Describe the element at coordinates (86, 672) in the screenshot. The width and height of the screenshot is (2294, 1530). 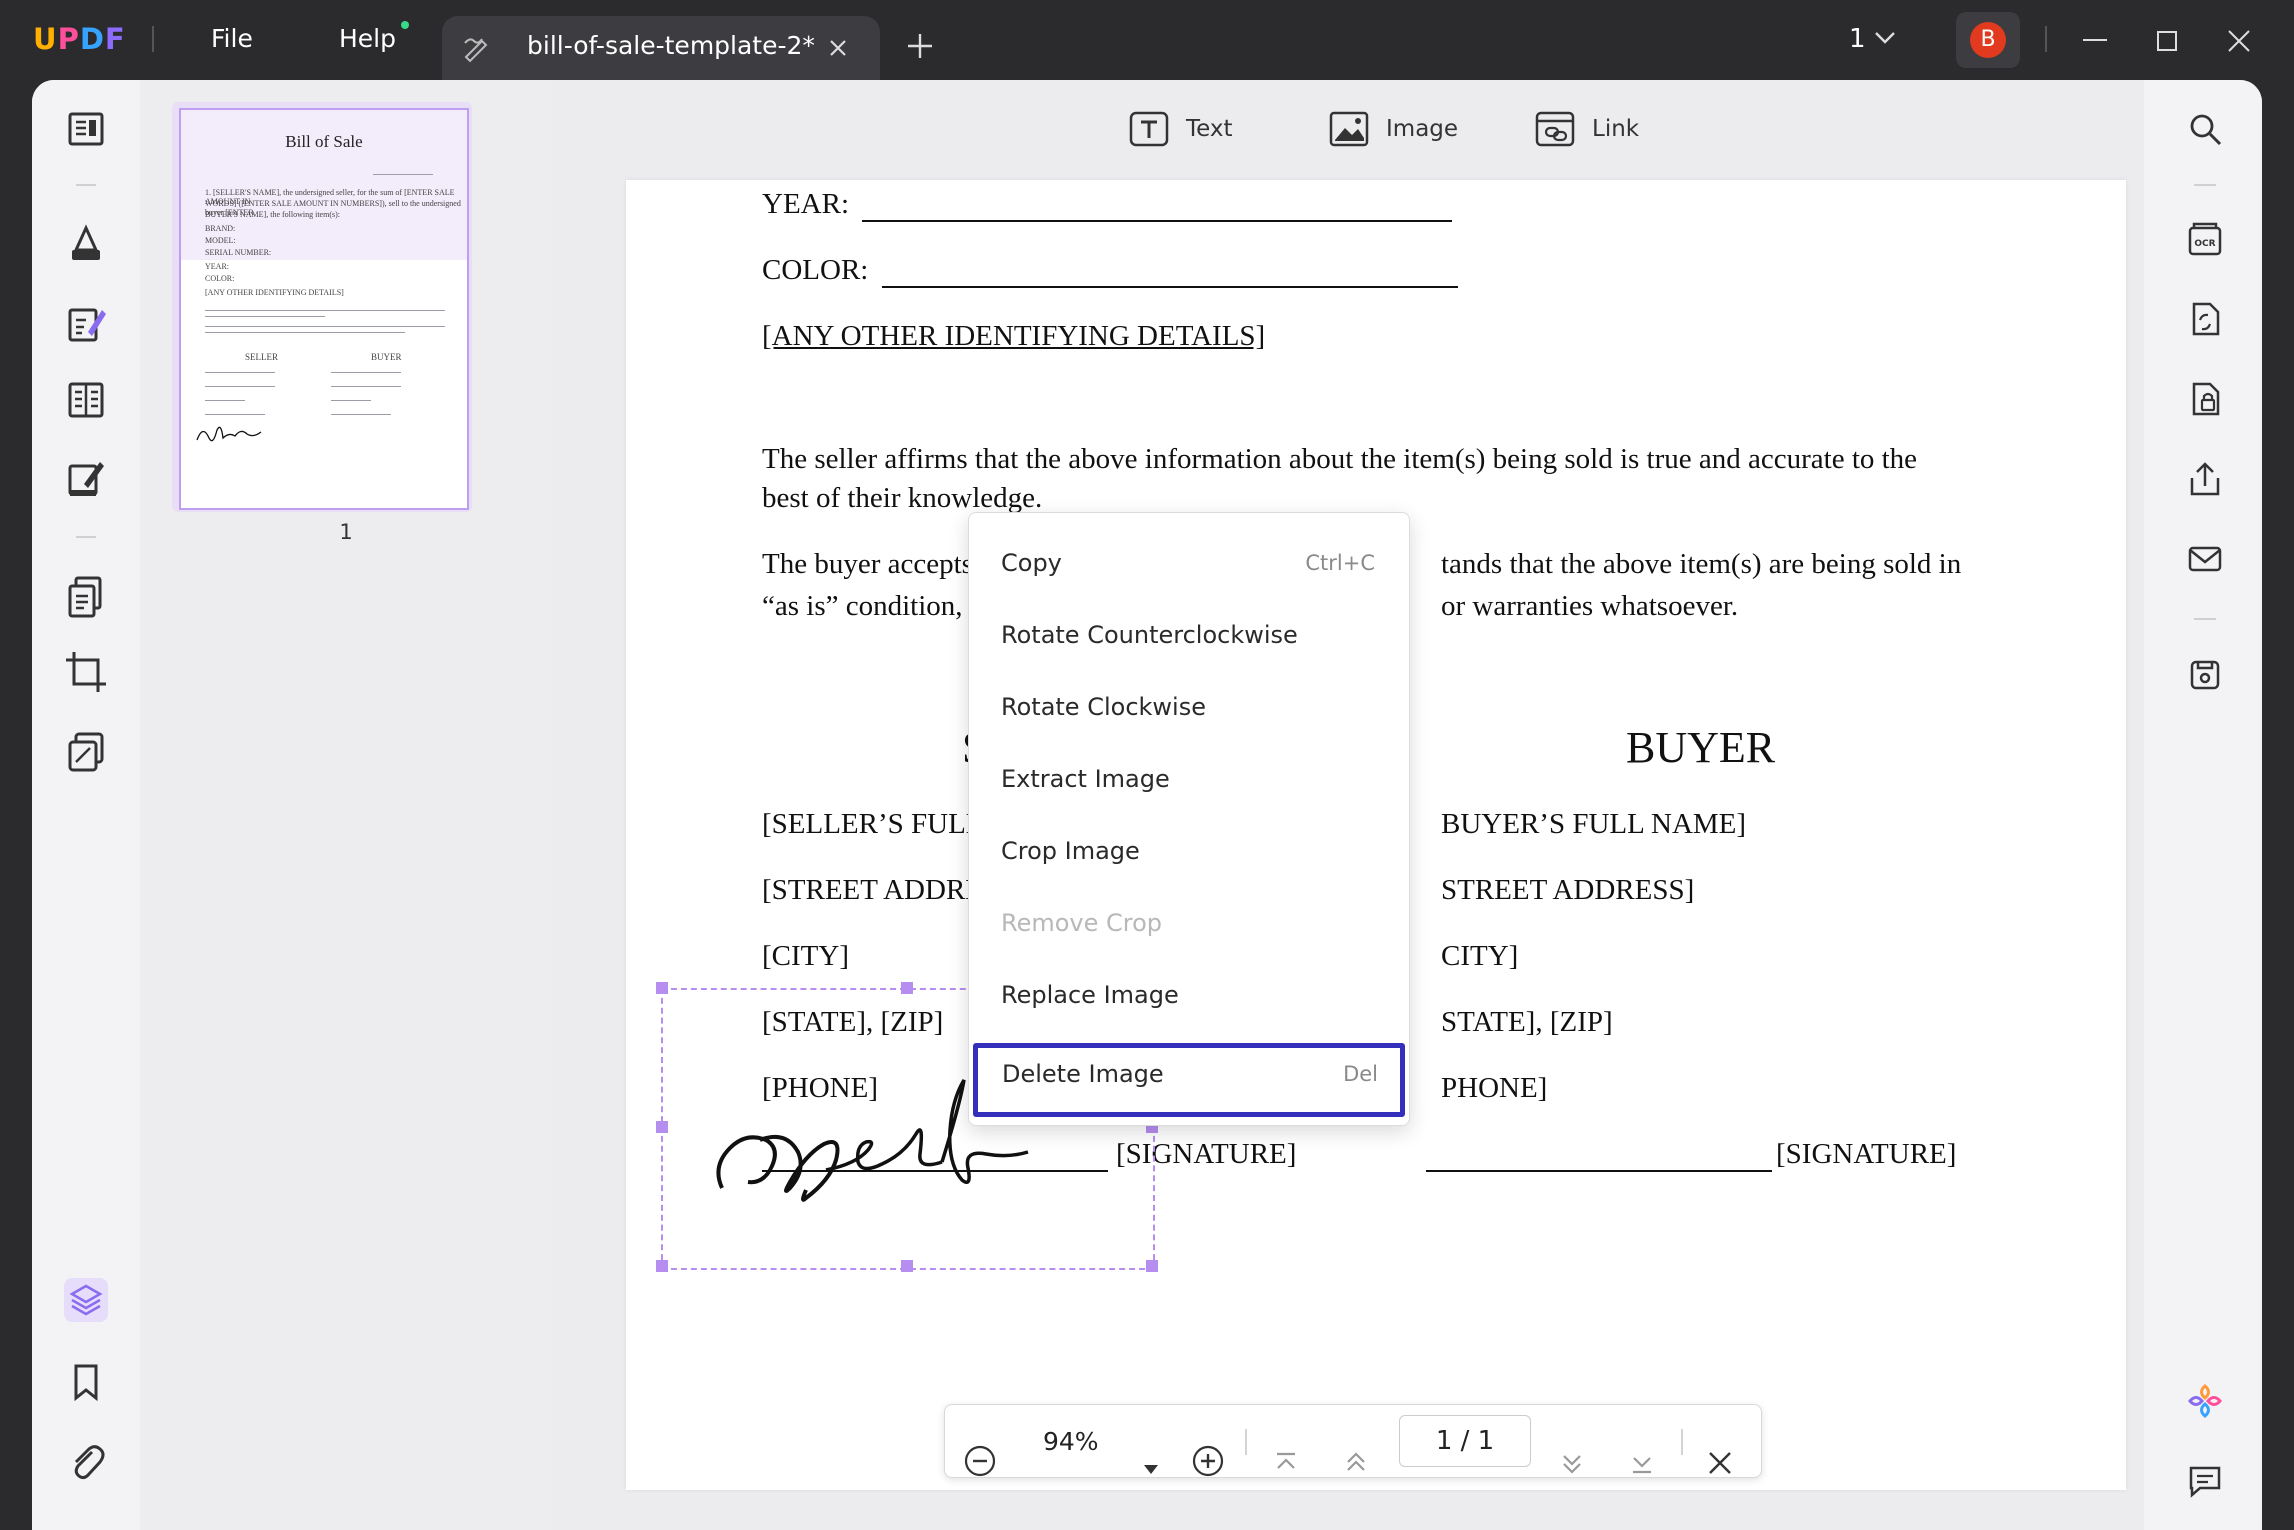
I see `crop-icon` at that location.